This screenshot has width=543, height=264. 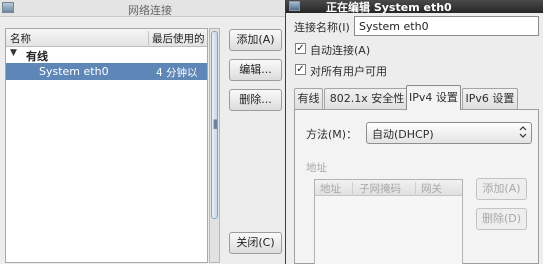 I want to click on column-header-address: 地址, so click(x=330, y=189).